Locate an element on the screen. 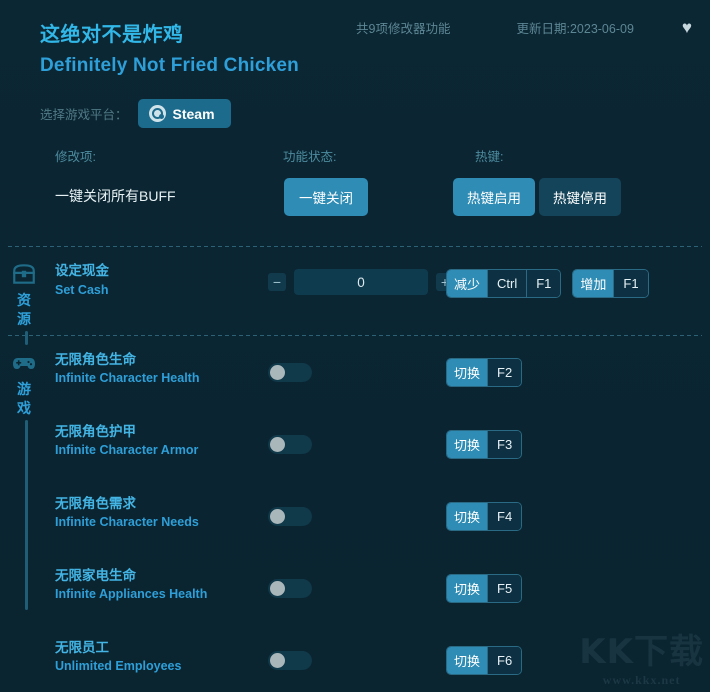 This screenshot has width=710, height=692. option-row-set-cash: 设定现金 Set Cash − + 减少 Ctrl F1 增加 is located at coordinates (379, 283).